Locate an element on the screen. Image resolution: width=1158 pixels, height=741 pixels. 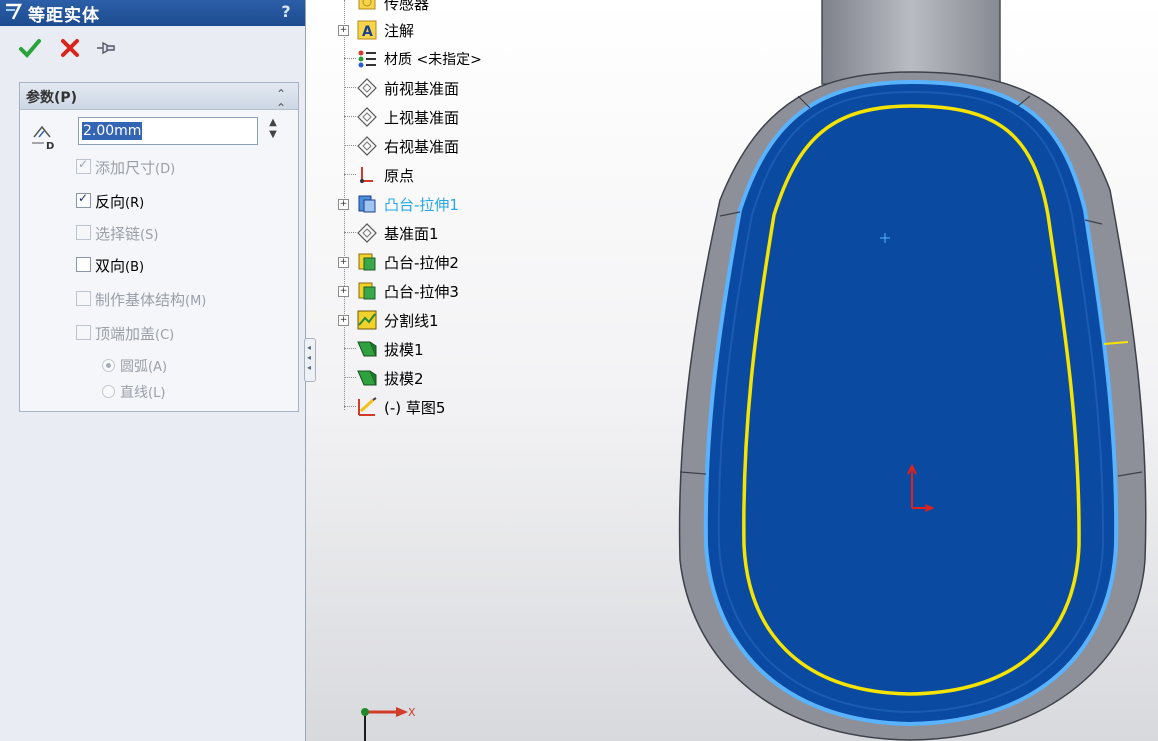
option-key: (D) is located at coordinates (165, 169).